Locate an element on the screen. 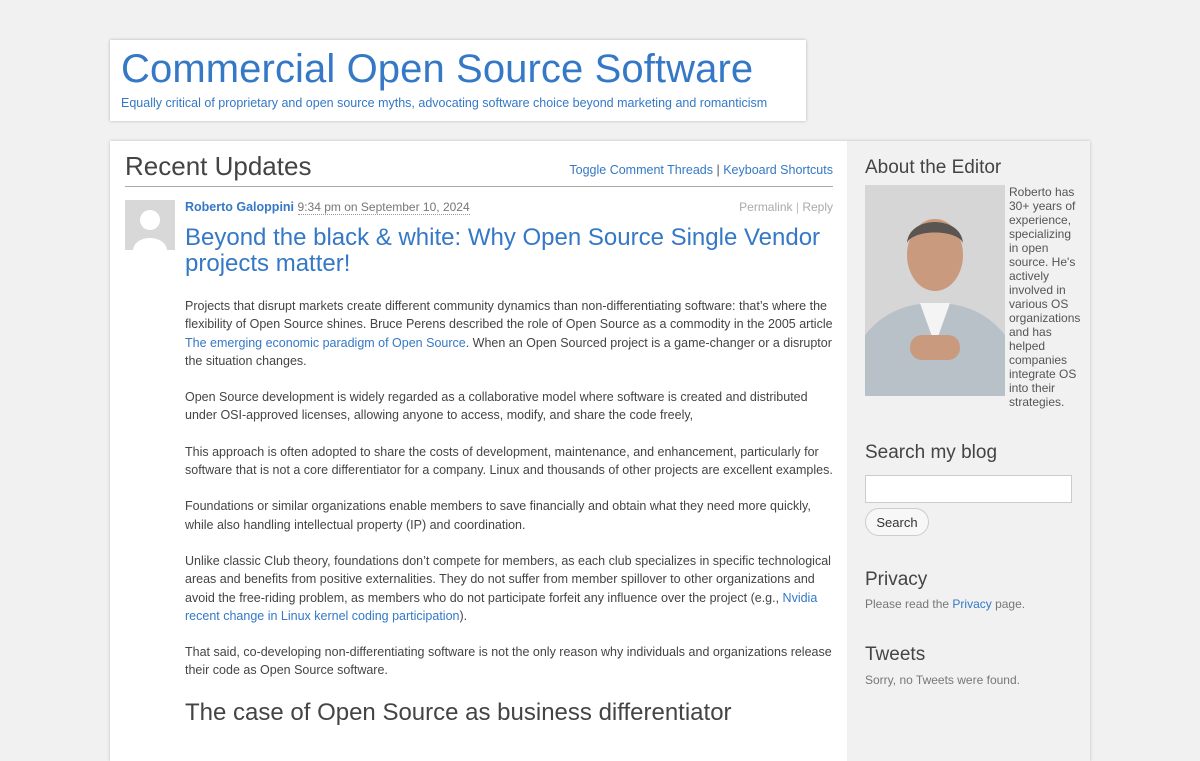  privacy-link: Privacy is located at coordinates (971, 604).